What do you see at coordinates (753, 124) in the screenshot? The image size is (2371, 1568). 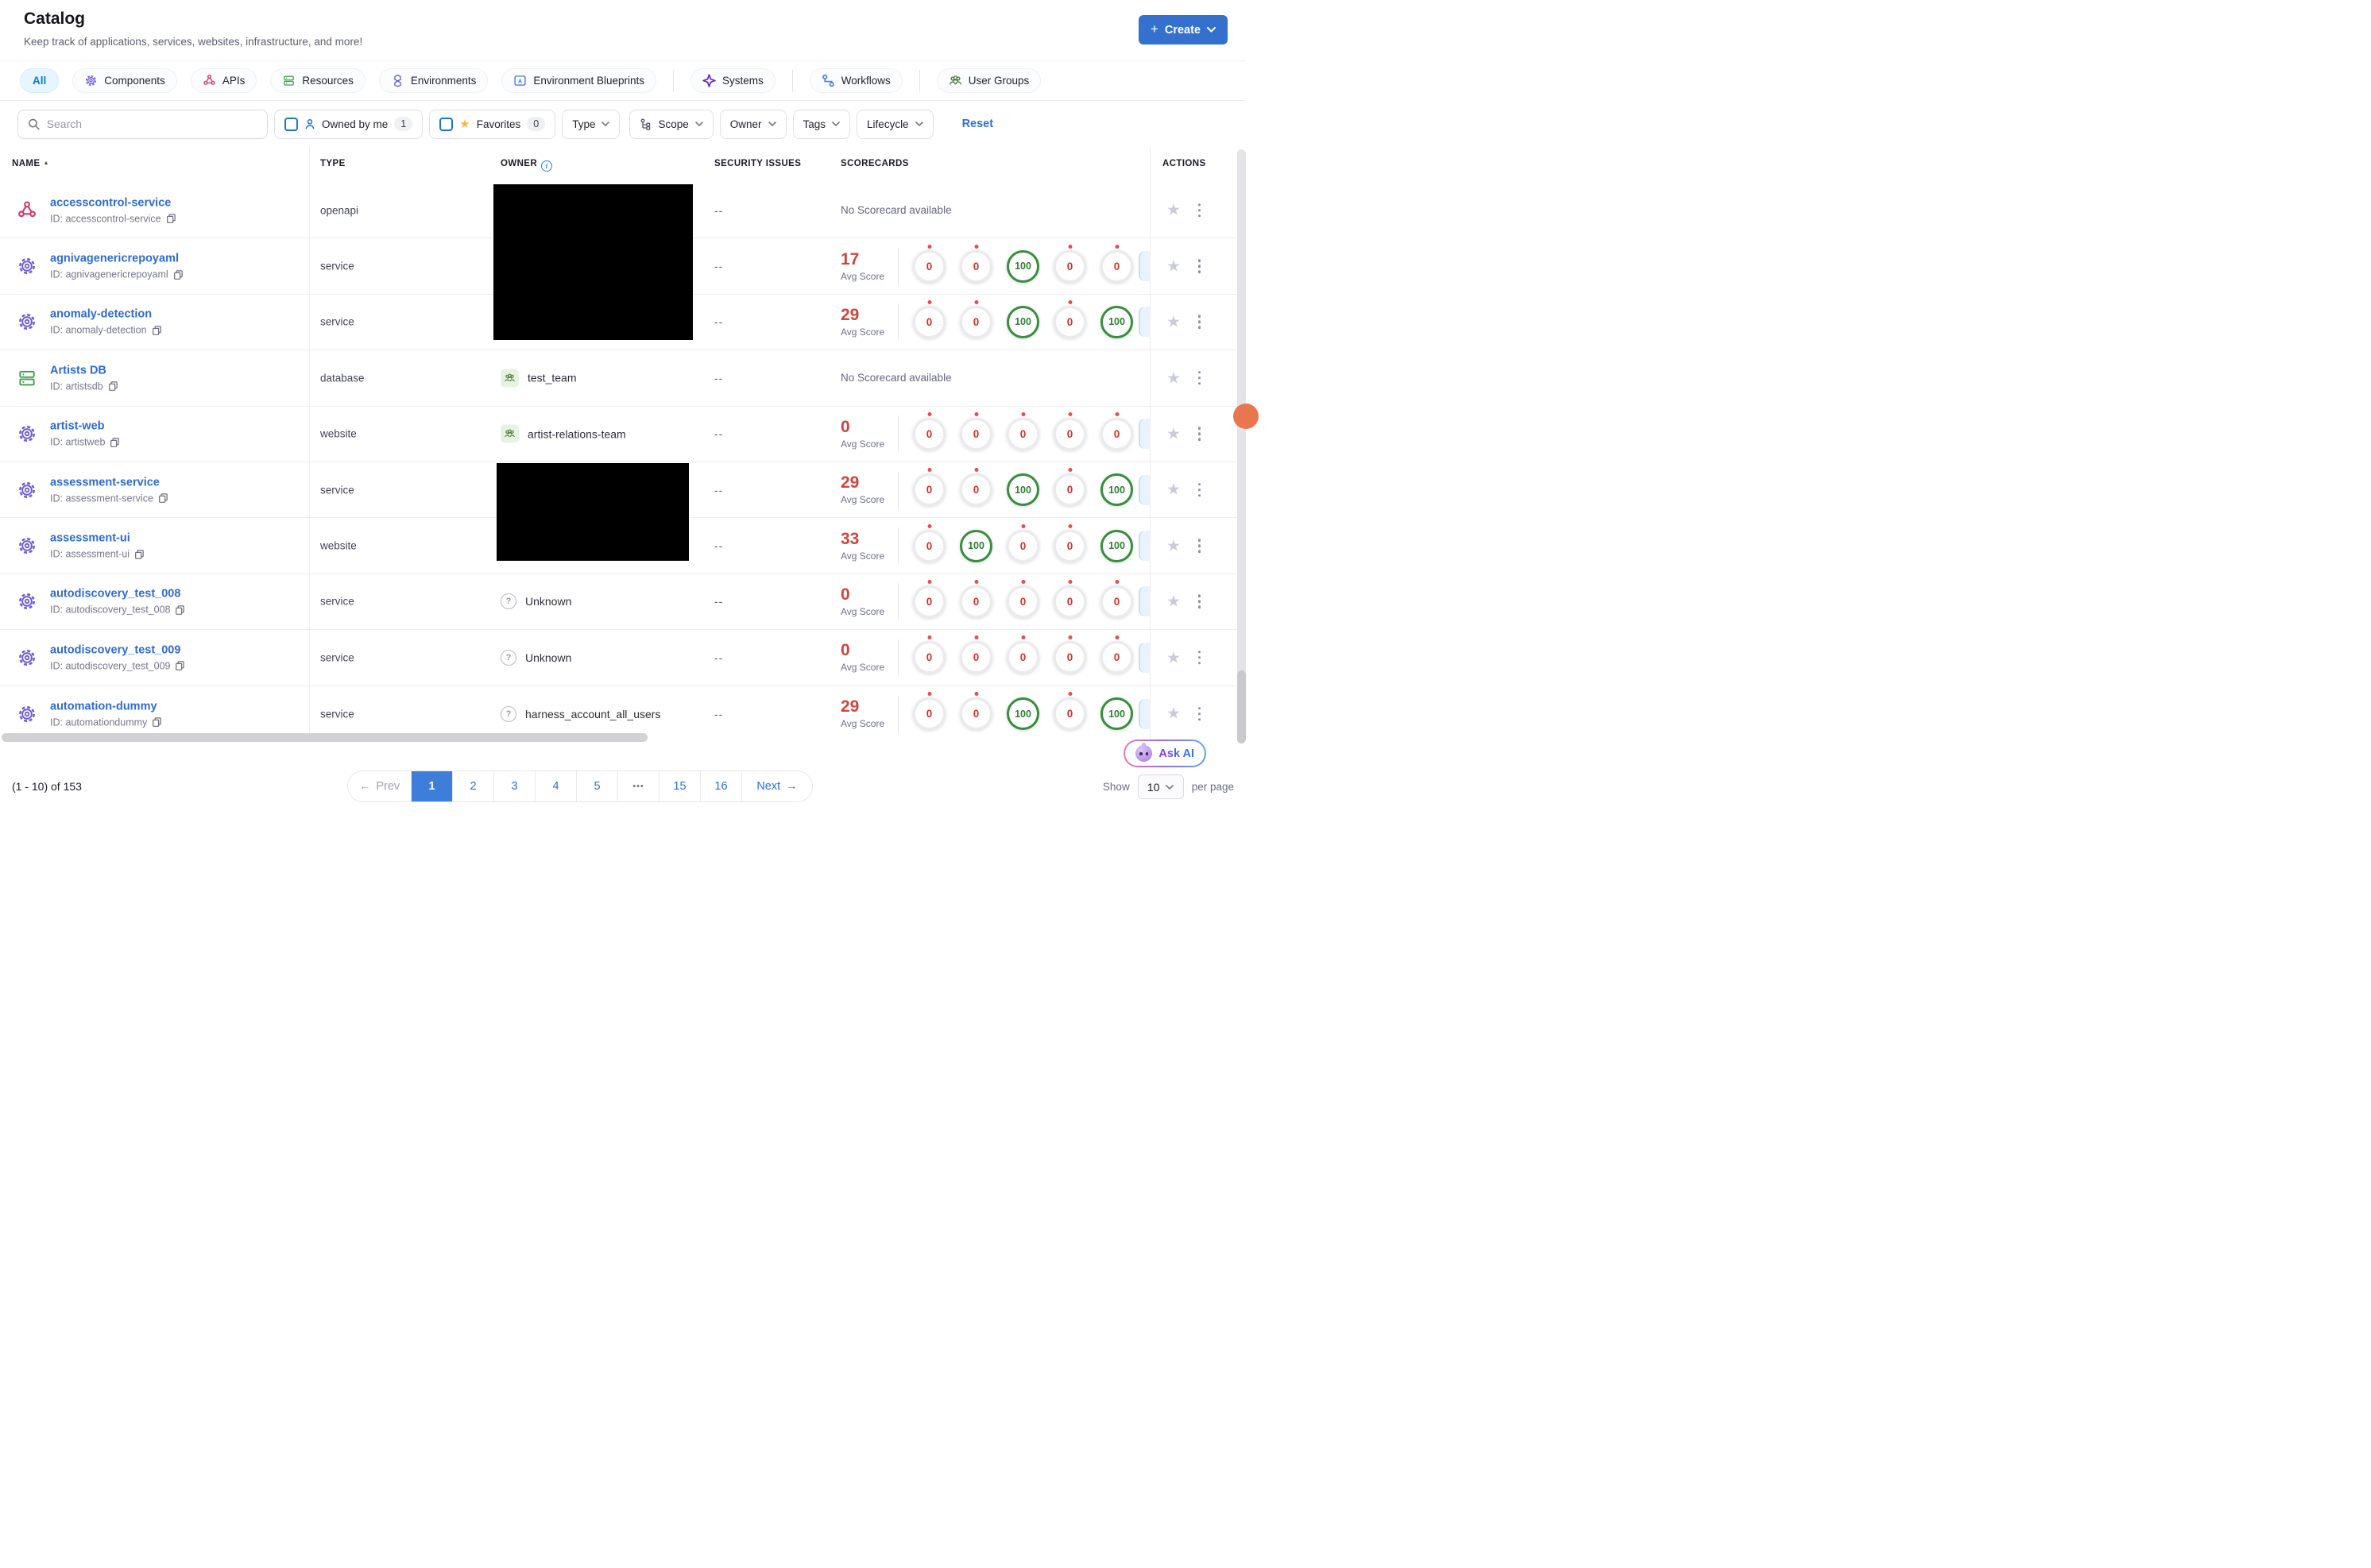 I see `owner-filter-dropdown: Owner` at bounding box center [753, 124].